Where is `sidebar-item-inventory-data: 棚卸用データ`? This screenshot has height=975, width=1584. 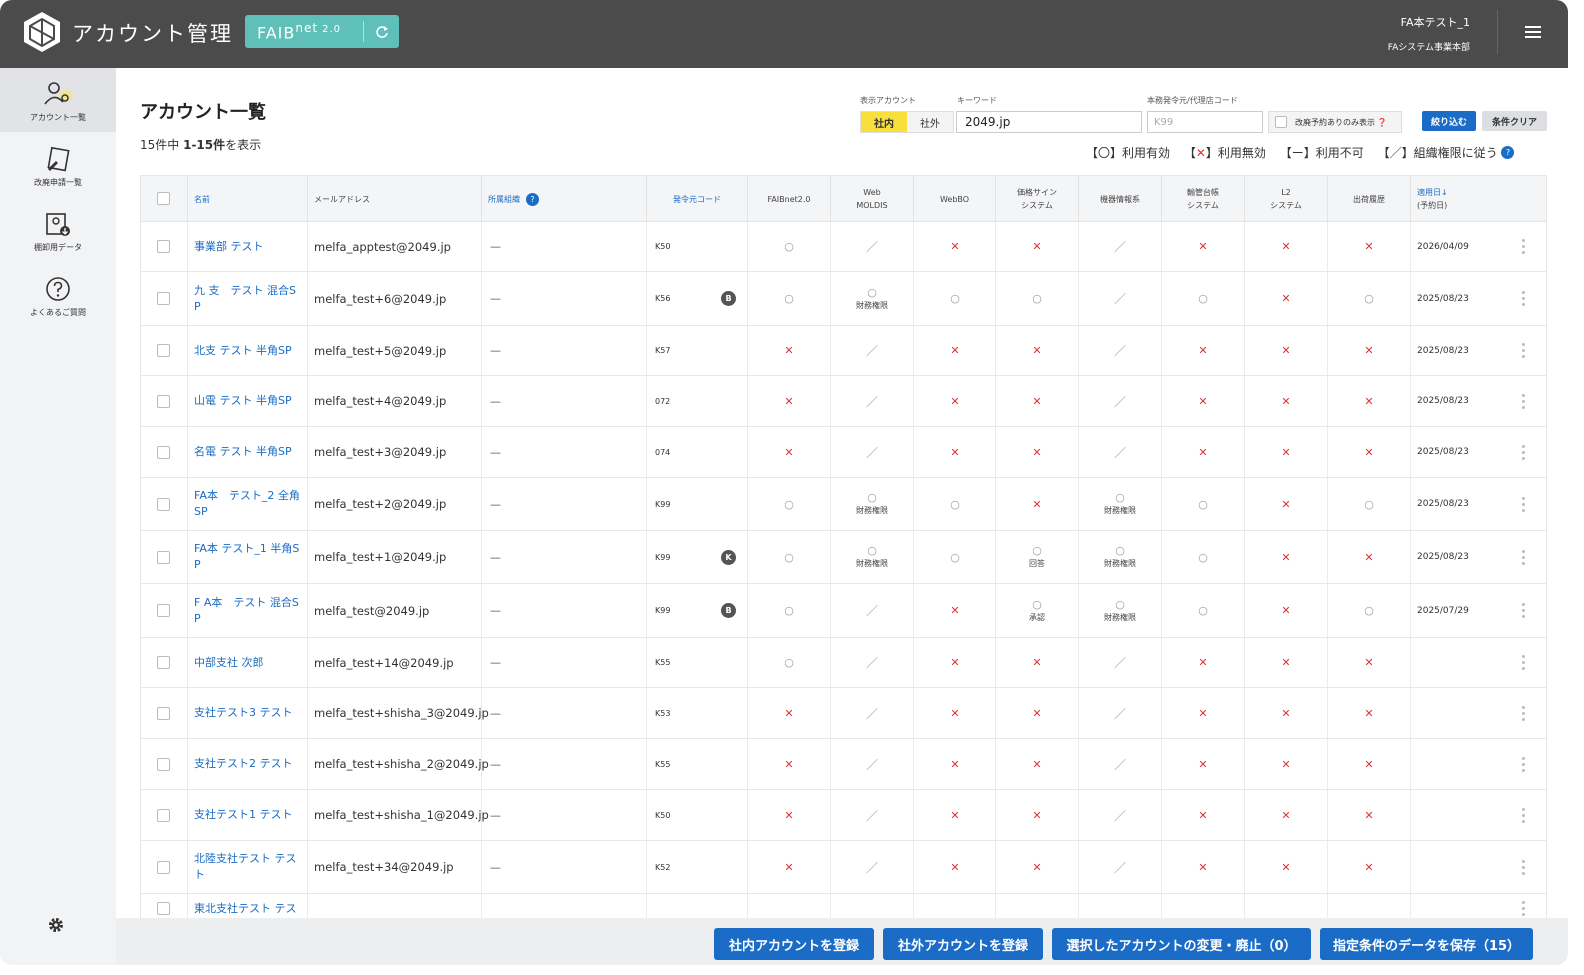 sidebar-item-inventory-data: 棚卸用データ is located at coordinates (58, 230).